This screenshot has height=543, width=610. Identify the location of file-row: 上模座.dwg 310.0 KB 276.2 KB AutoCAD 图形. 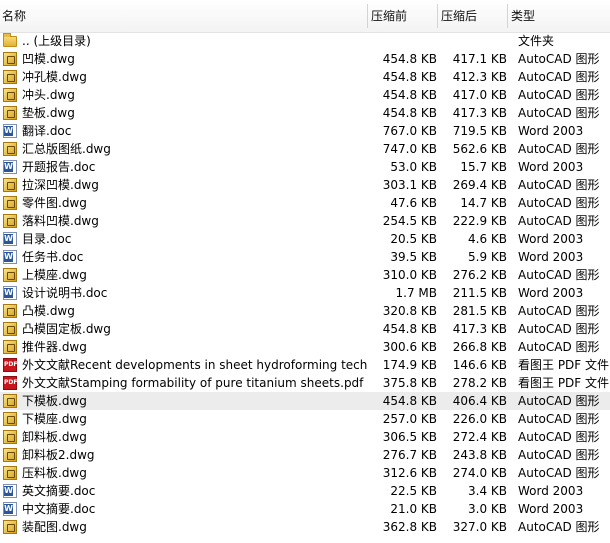
(305, 275).